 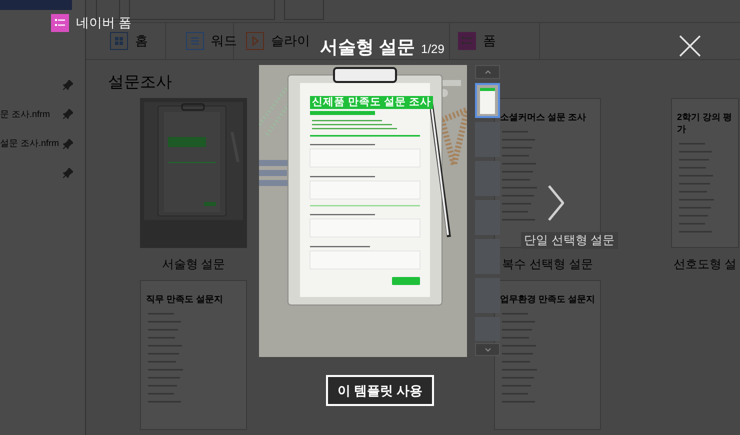 What do you see at coordinates (104, 23) in the screenshot?
I see `app-name: 네이버 폼` at bounding box center [104, 23].